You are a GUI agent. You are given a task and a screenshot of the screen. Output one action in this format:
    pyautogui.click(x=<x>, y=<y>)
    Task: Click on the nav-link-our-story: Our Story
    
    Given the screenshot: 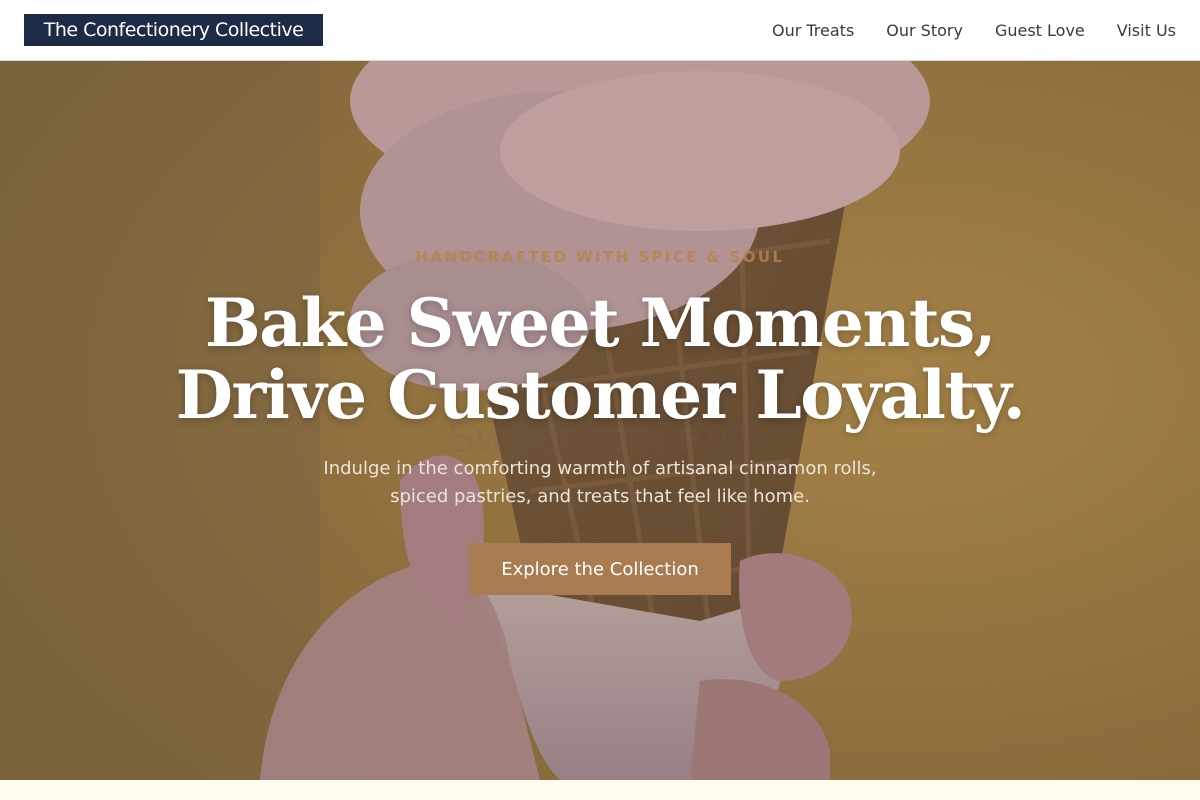 What is the action you would take?
    pyautogui.click(x=924, y=30)
    